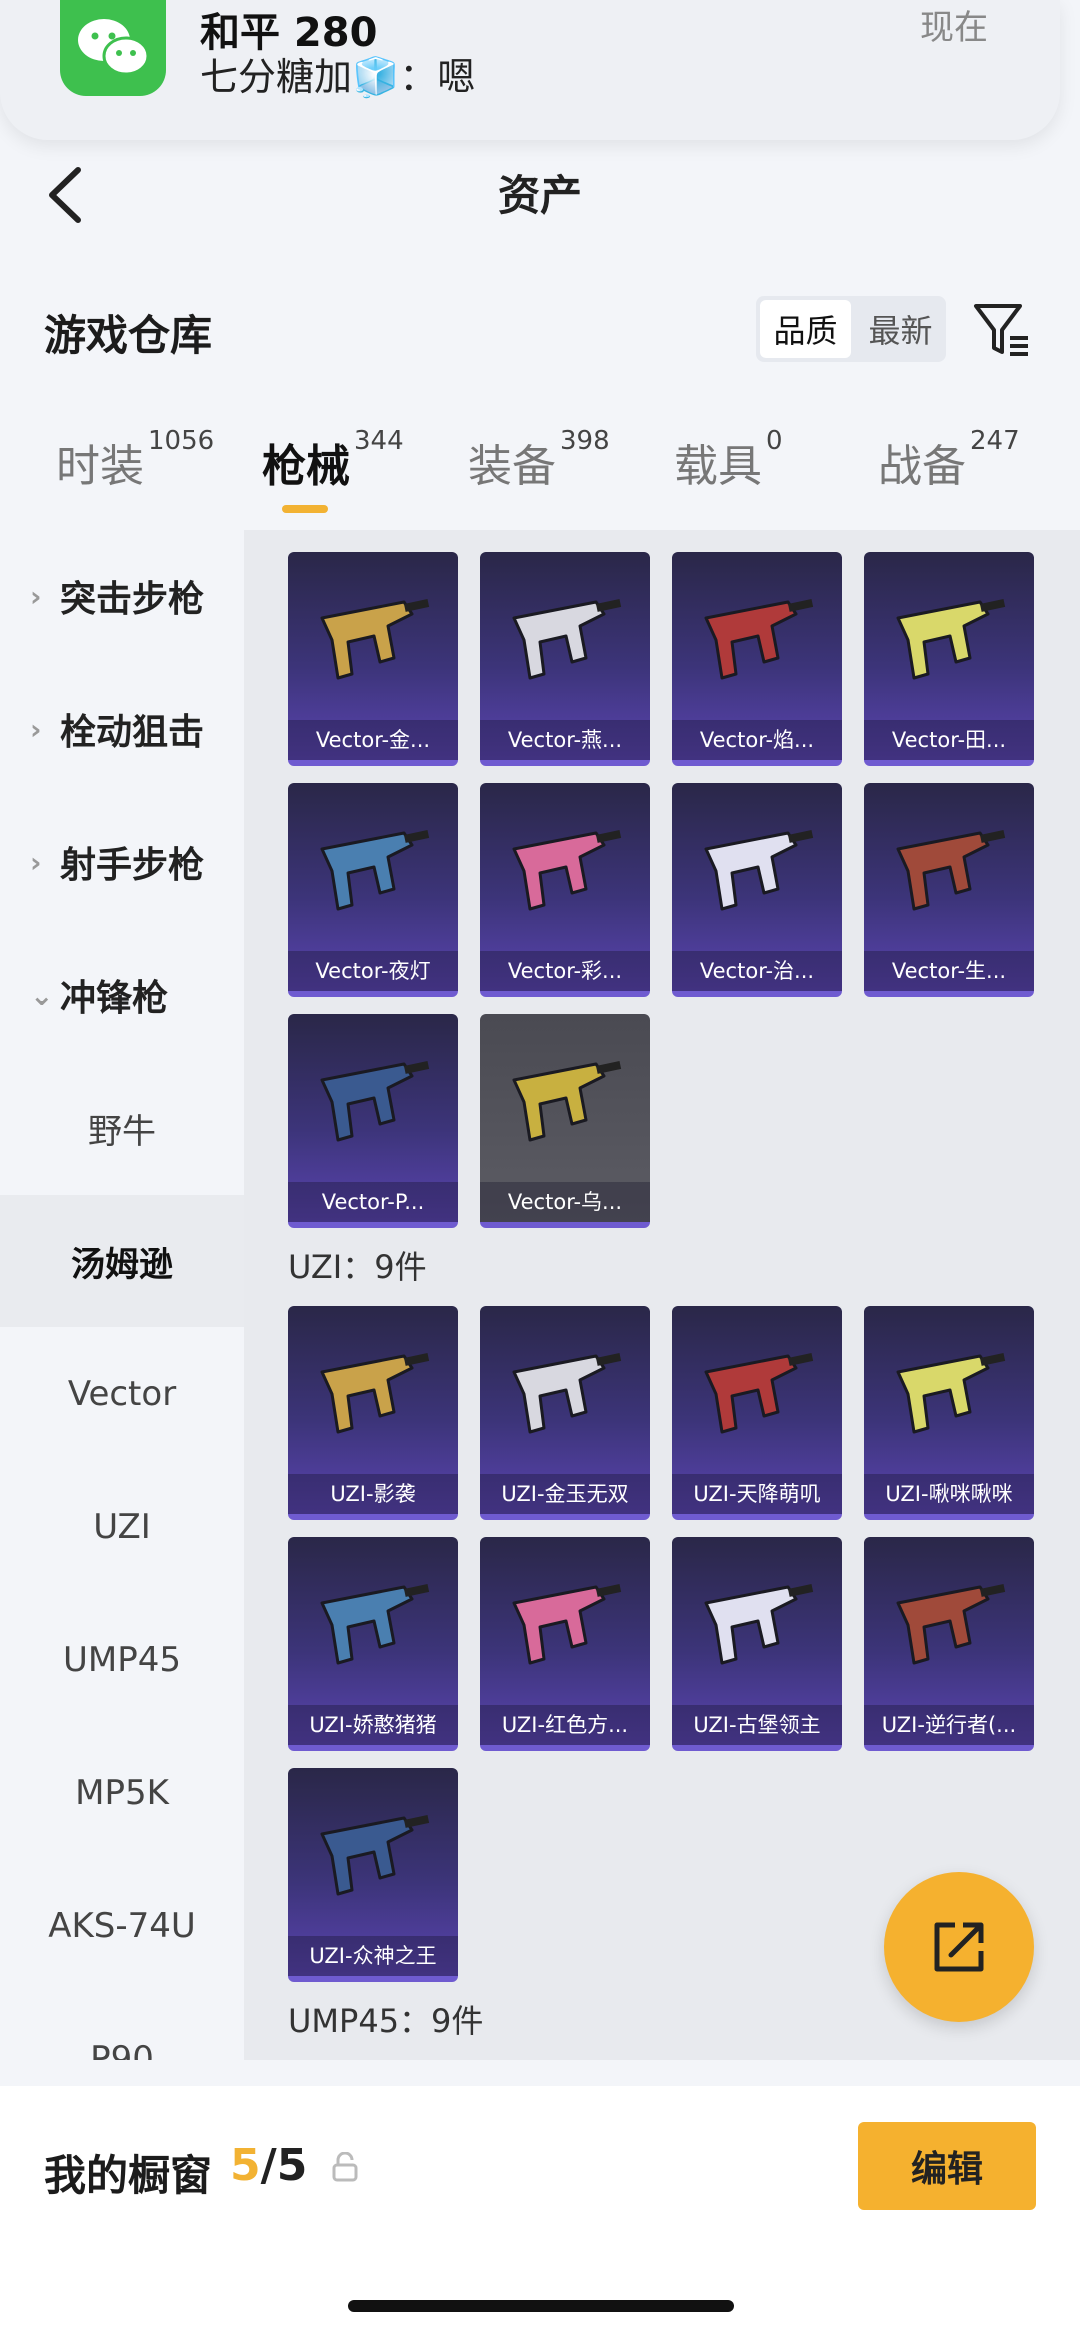 Image resolution: width=1080 pixels, height=2337 pixels. What do you see at coordinates (338, 77) in the screenshot?
I see `notification-message: 七分糖加🧊：嗯` at bounding box center [338, 77].